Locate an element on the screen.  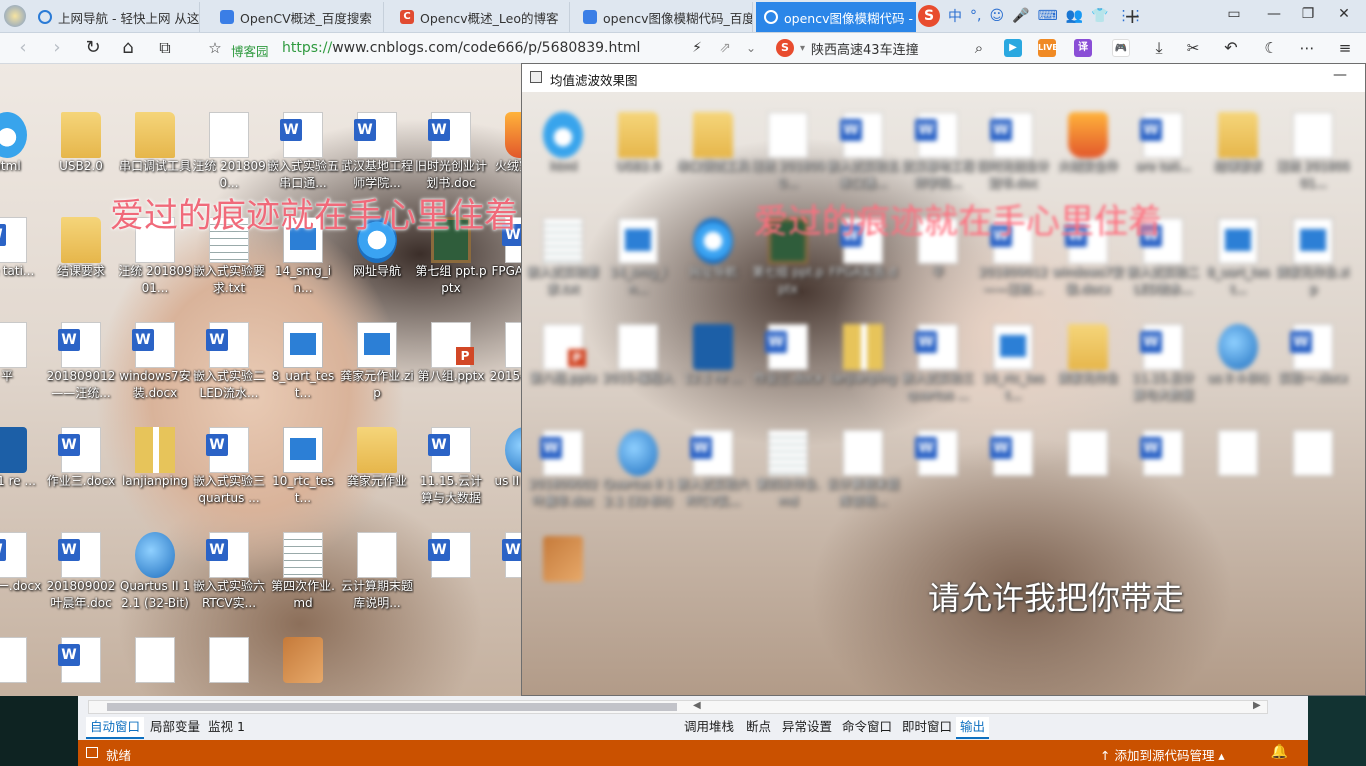
reading-mode-icon: ⧉ is located at coordinates (165, 48).